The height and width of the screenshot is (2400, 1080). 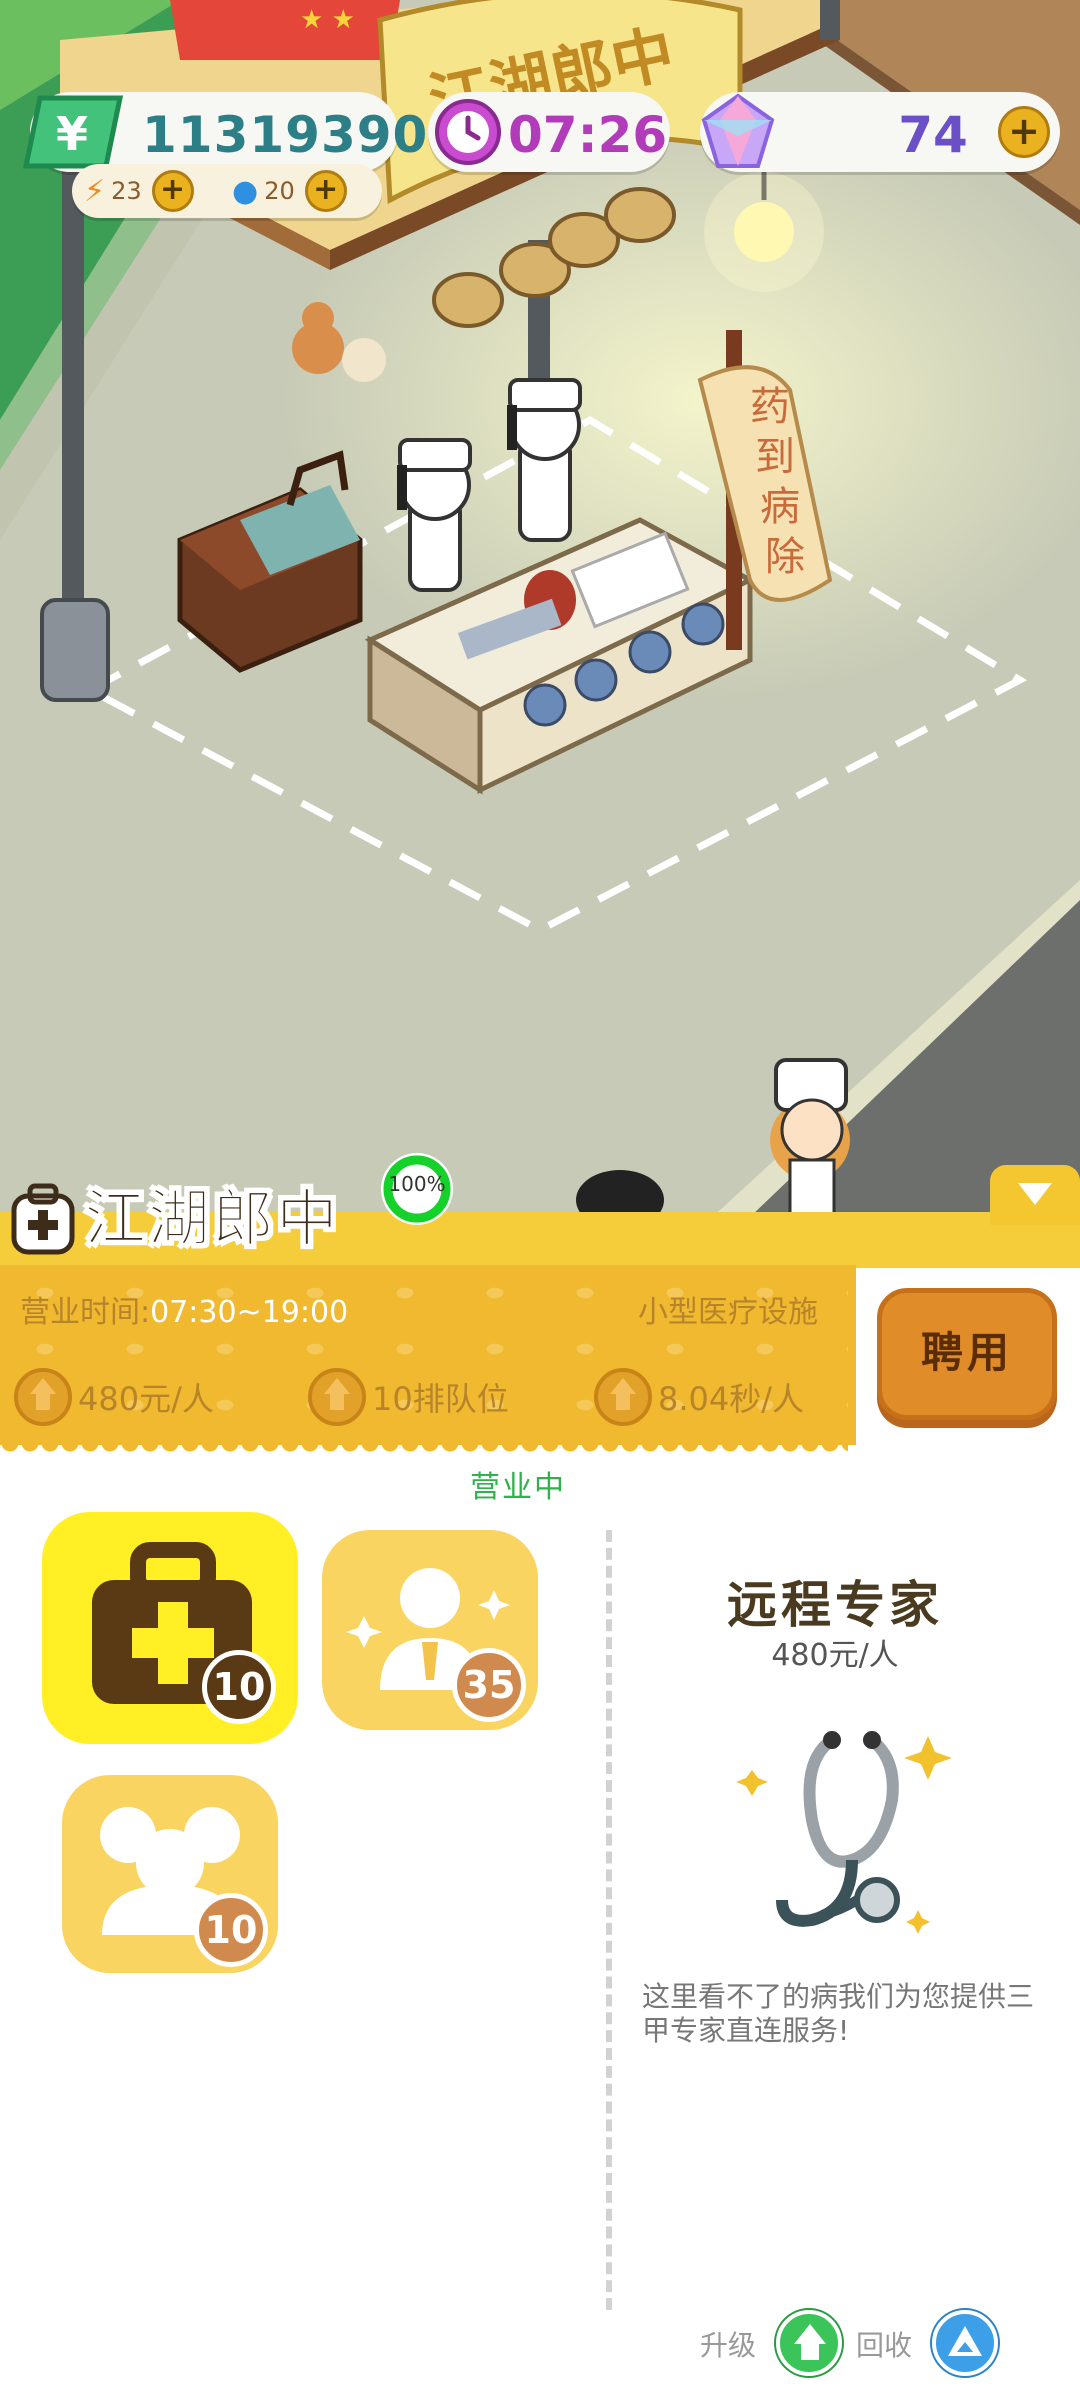 What do you see at coordinates (770, 407) in the screenshot?
I see `banner-char-1: 药` at bounding box center [770, 407].